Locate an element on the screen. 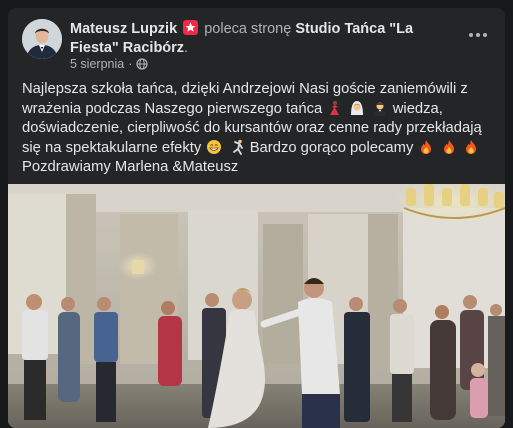 The height and width of the screenshot is (428, 513). dancer-emoji is located at coordinates (335, 107).